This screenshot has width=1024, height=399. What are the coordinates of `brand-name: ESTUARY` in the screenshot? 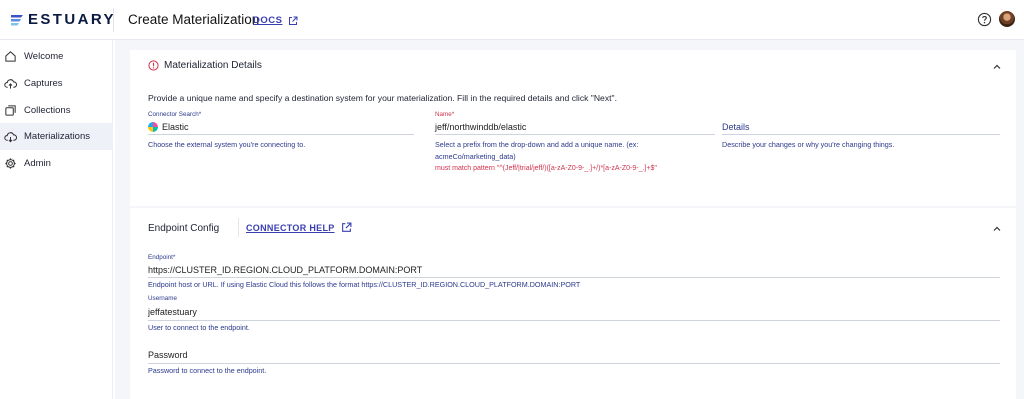 It's located at (72, 19).